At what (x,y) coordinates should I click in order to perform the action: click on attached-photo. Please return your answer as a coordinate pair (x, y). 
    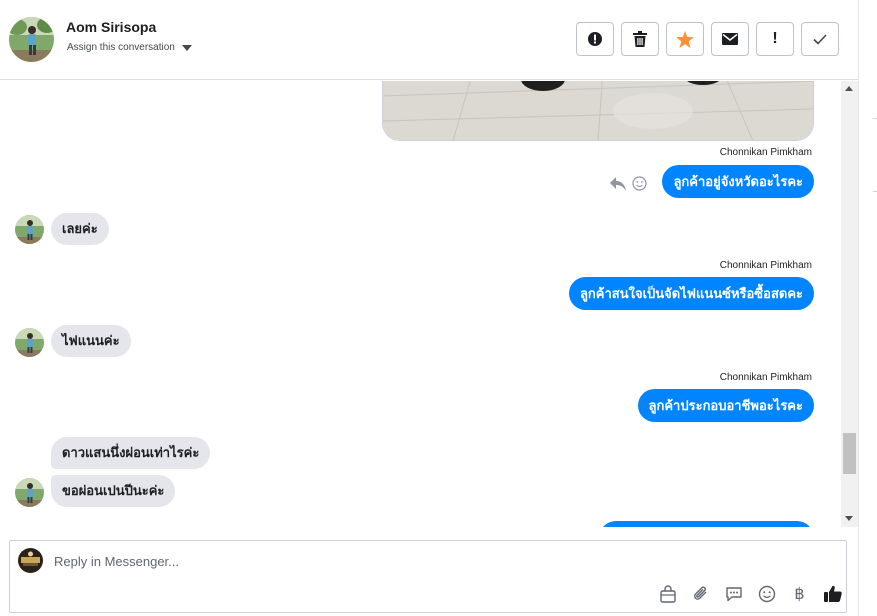
    Looking at the image, I should click on (598, 111).